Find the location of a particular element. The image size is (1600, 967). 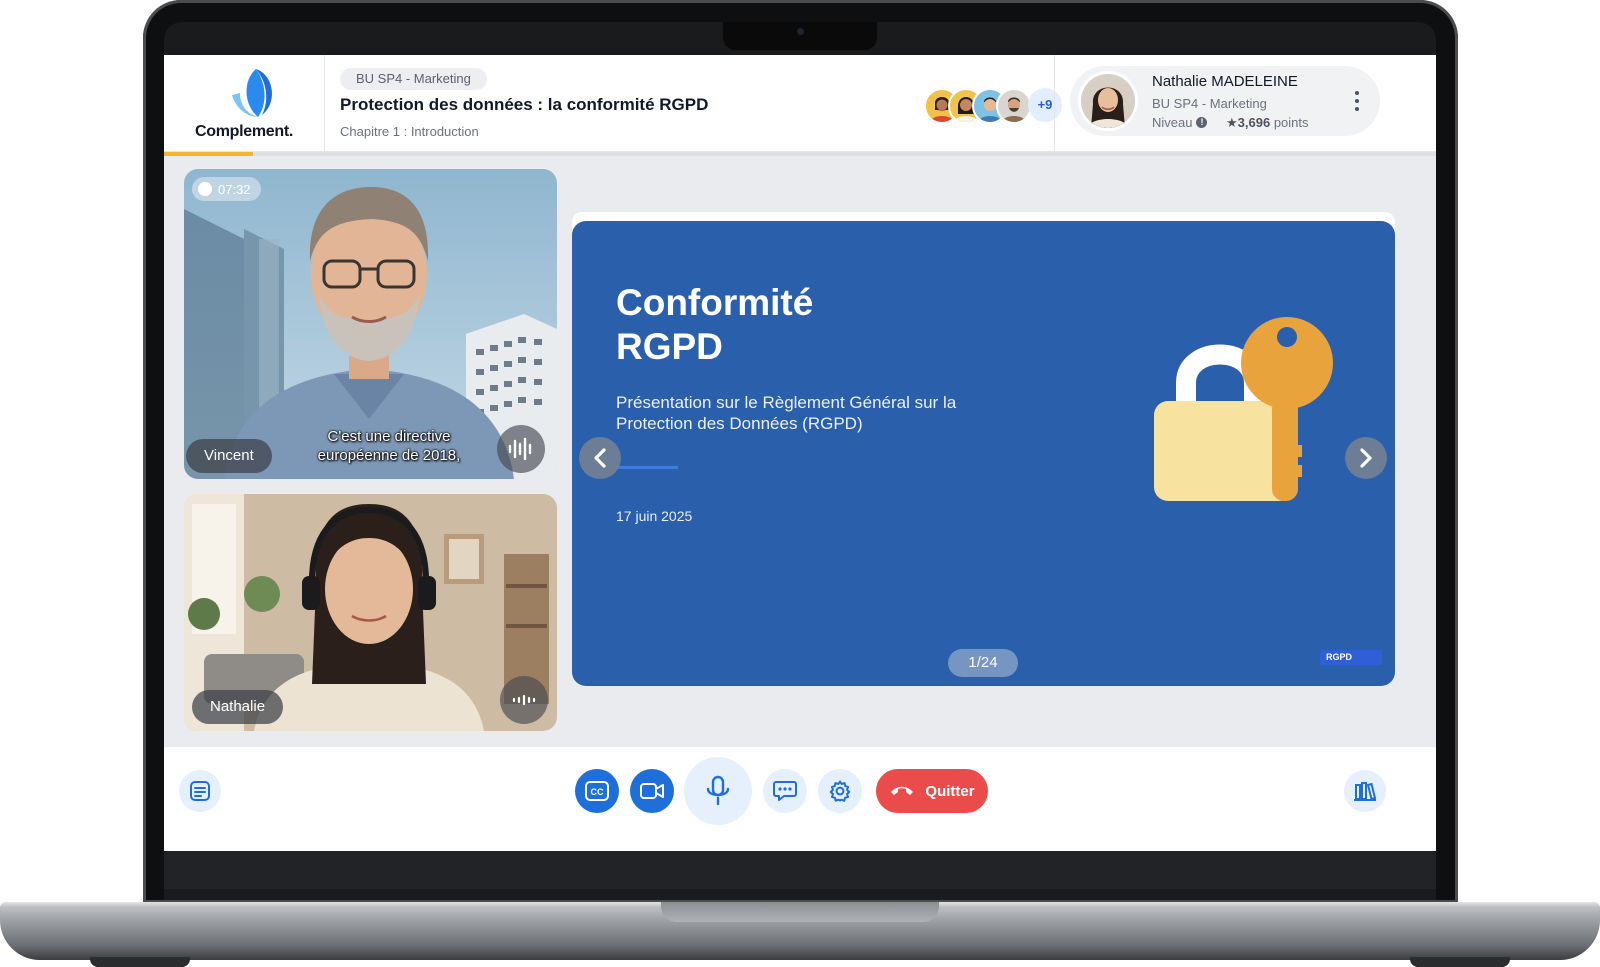

call-toolbar: CC Quitter is located at coordinates (800, 799).